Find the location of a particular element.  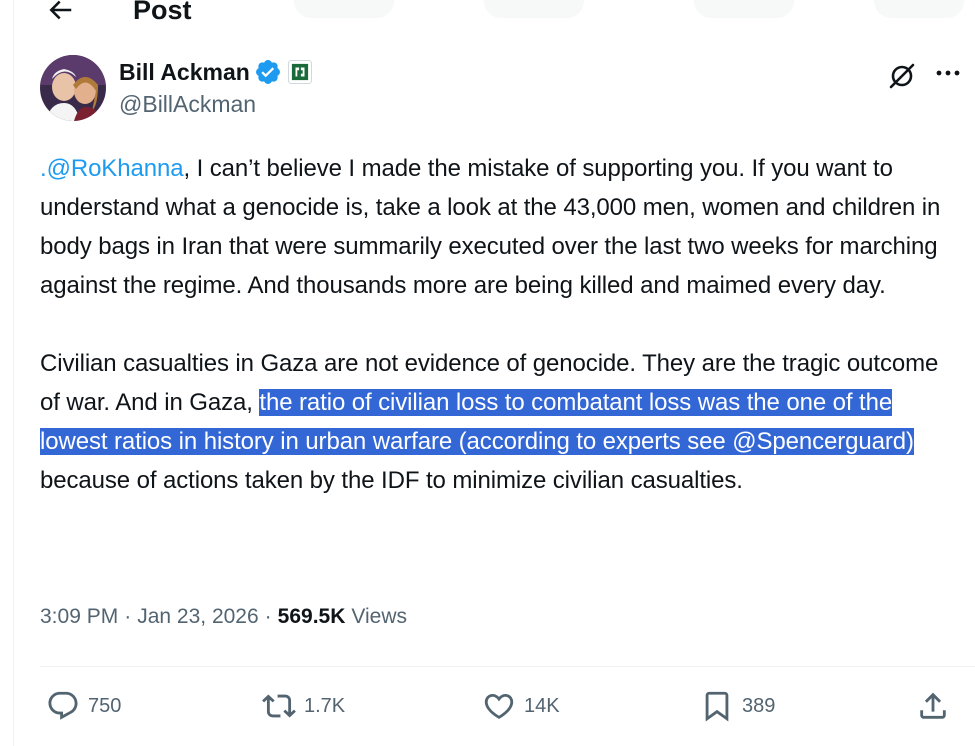

post-date: Jan 23, 2026 is located at coordinates (197, 617).